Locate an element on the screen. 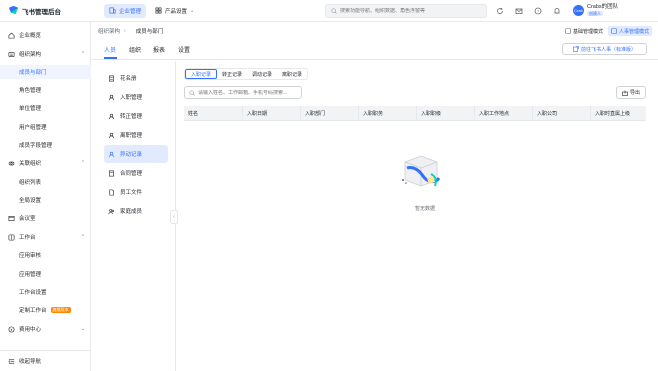 This screenshot has height=371, width=658. chevron-left-icon: ‹ is located at coordinates (174, 217).